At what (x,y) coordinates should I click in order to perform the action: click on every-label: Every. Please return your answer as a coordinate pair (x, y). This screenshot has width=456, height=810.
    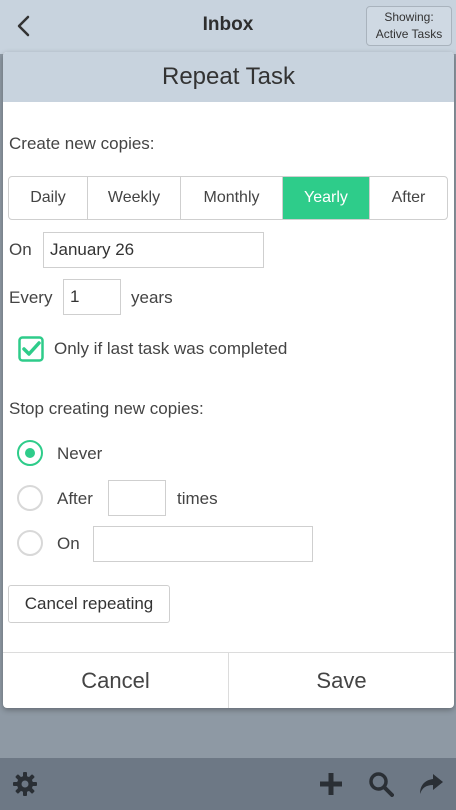
    Looking at the image, I should click on (31, 297).